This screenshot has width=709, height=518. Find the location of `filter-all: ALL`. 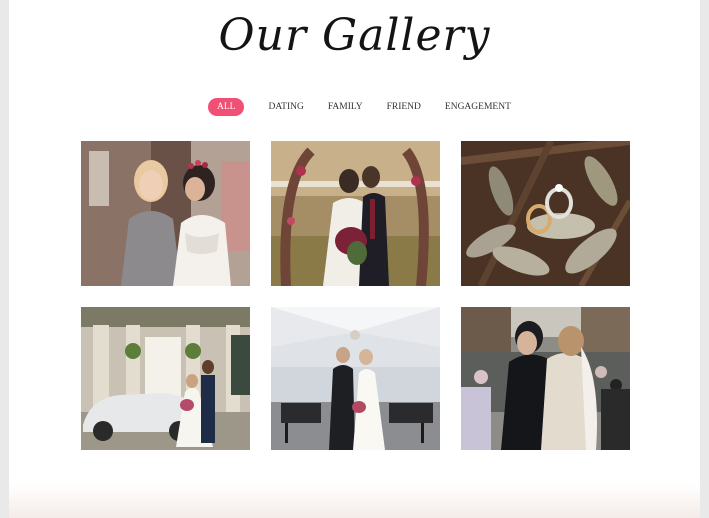

filter-all: ALL is located at coordinates (226, 107).